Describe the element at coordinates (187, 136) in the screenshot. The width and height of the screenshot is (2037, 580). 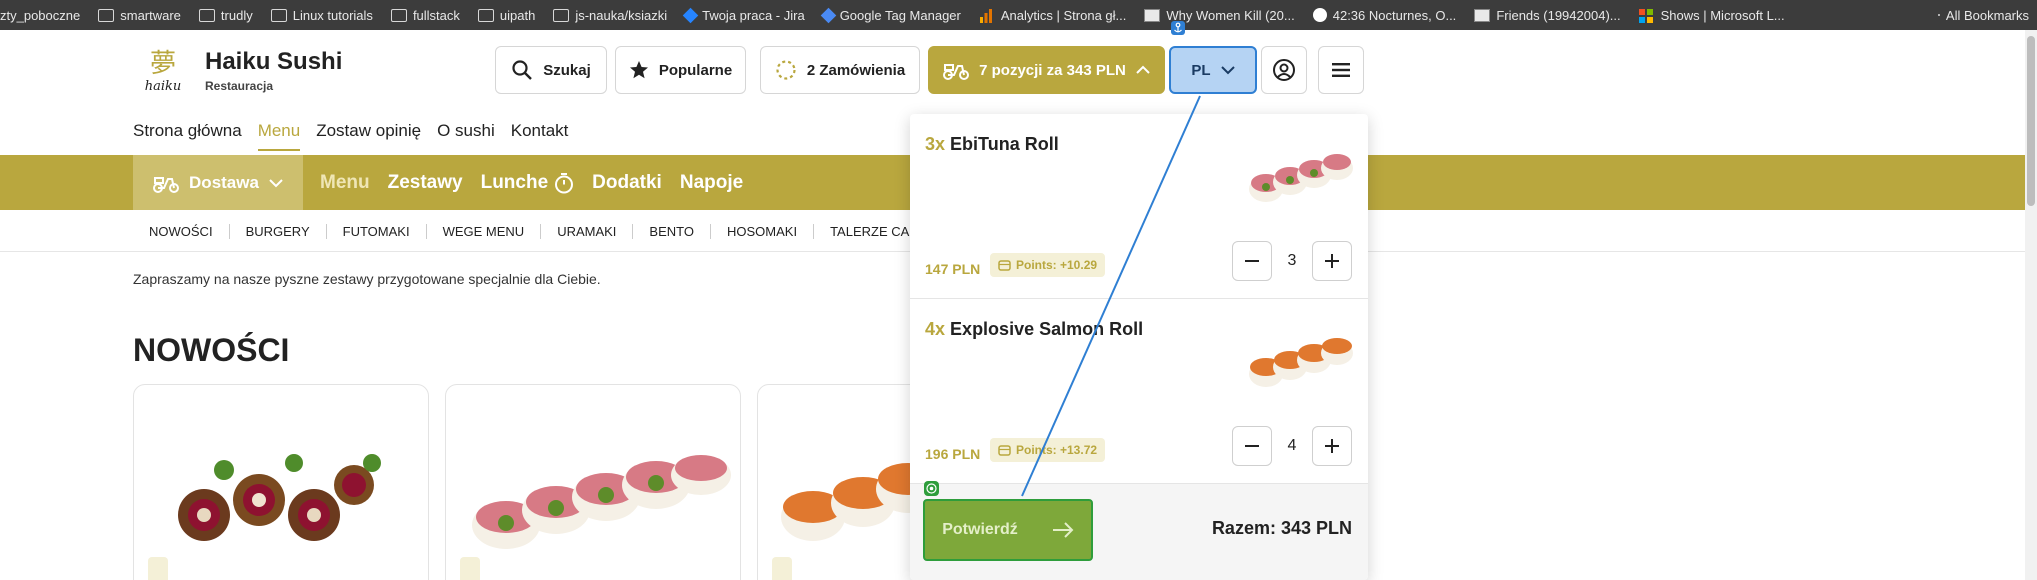
I see `nav-home: Strona główna` at that location.